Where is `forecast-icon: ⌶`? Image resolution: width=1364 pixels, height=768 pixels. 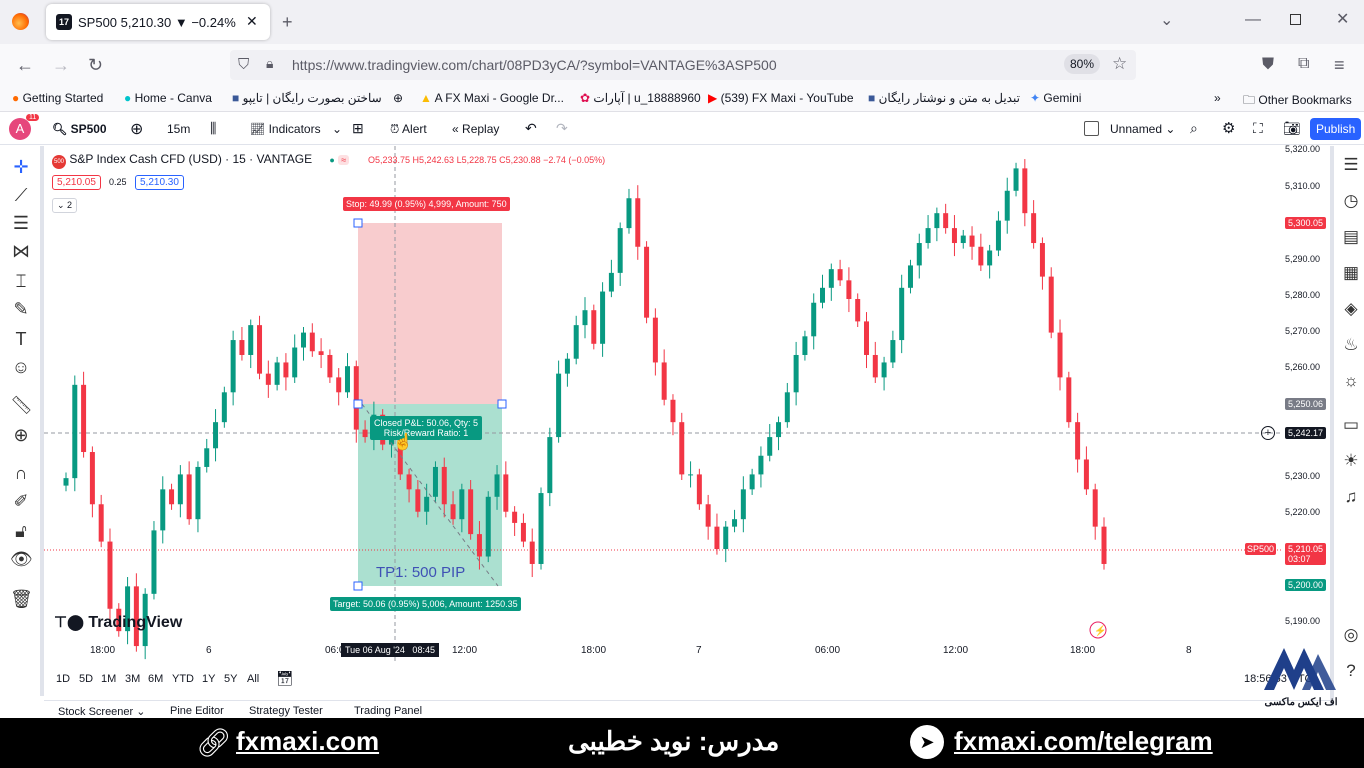 forecast-icon: ⌶ is located at coordinates (21, 281).